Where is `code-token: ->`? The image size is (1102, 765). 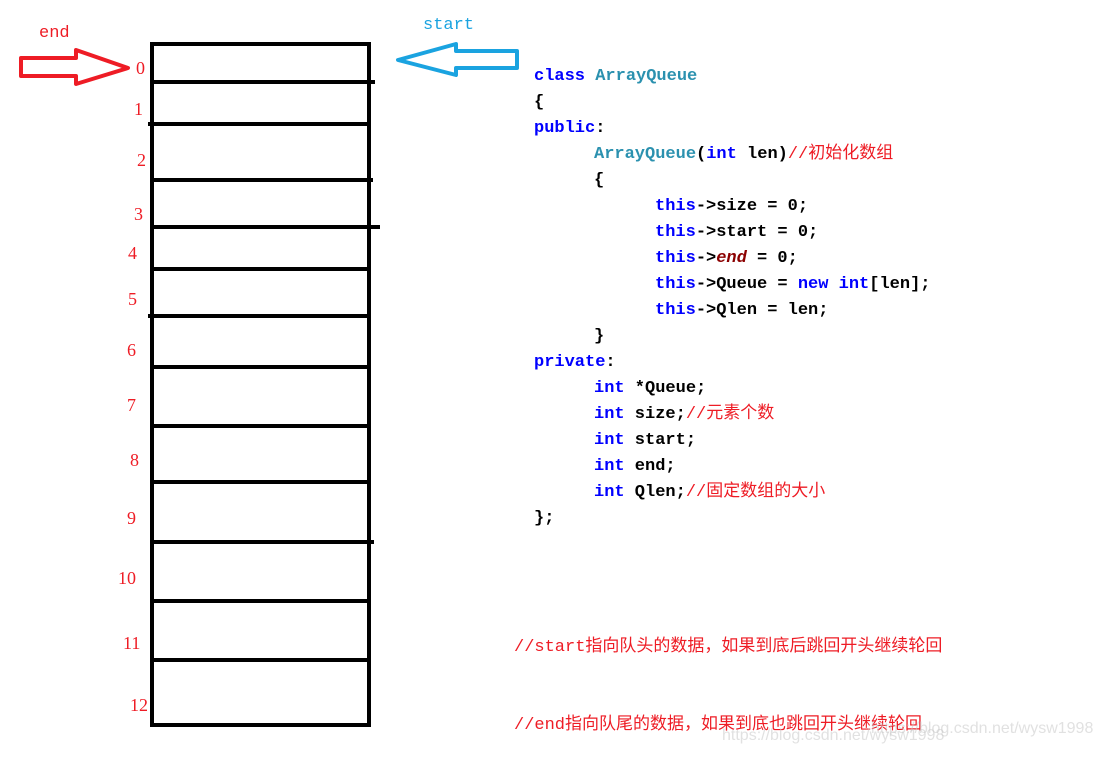
code-token: -> is located at coordinates (706, 258).